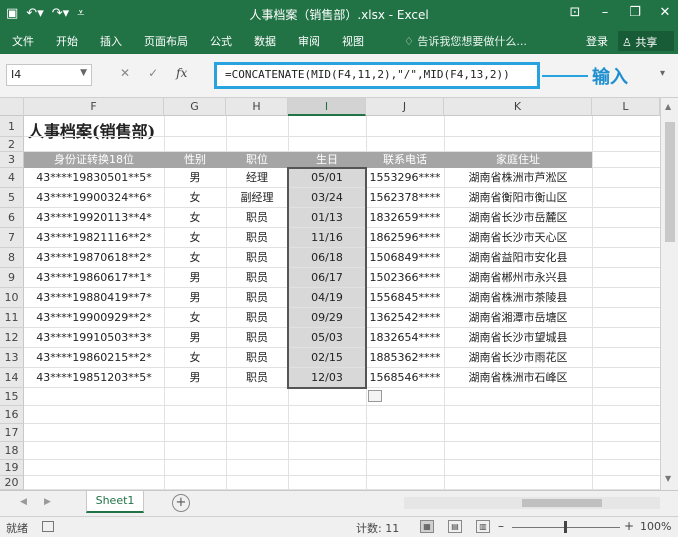 The height and width of the screenshot is (537, 678). What do you see at coordinates (257, 178) in the screenshot?
I see `table-cell: 经理` at bounding box center [257, 178].